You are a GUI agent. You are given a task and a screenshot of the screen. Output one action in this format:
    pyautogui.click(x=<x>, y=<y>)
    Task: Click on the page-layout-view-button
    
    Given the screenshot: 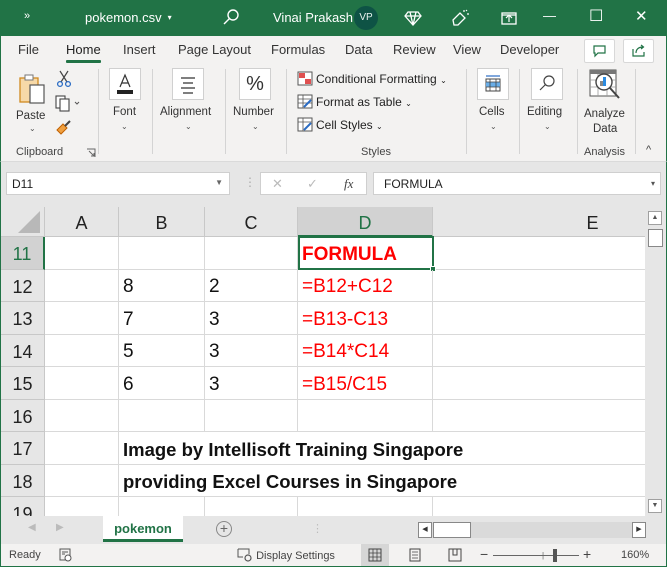 What is the action you would take?
    pyautogui.click(x=415, y=555)
    